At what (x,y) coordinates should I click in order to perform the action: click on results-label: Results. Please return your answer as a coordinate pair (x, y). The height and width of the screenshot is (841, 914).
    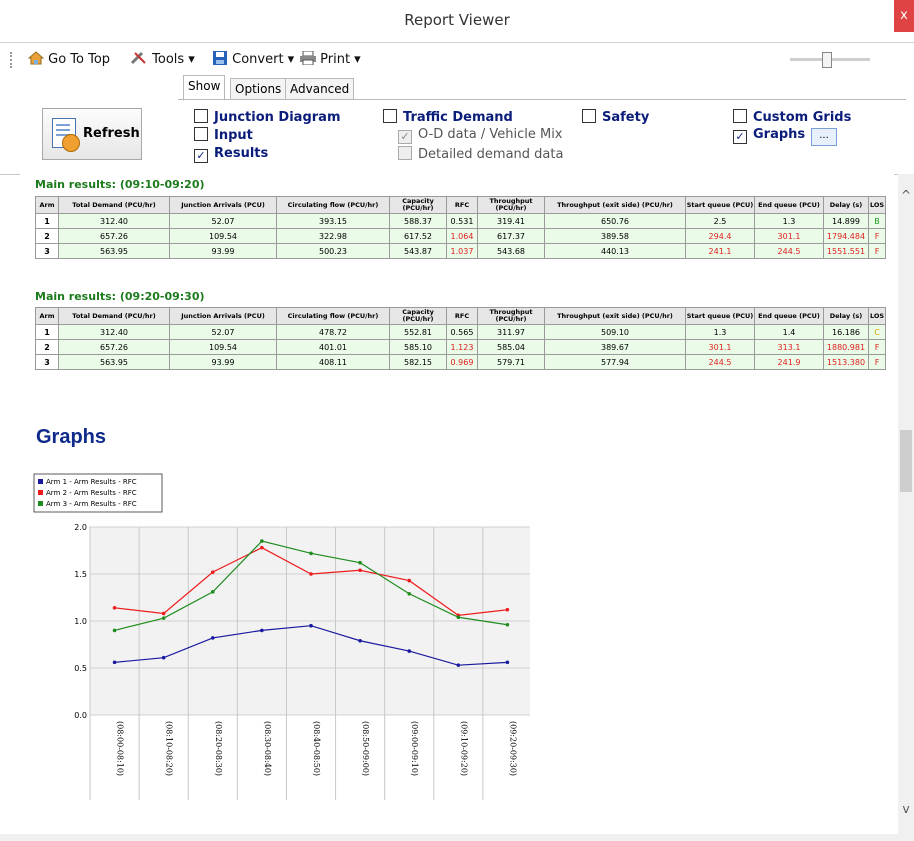
    Looking at the image, I should click on (241, 153).